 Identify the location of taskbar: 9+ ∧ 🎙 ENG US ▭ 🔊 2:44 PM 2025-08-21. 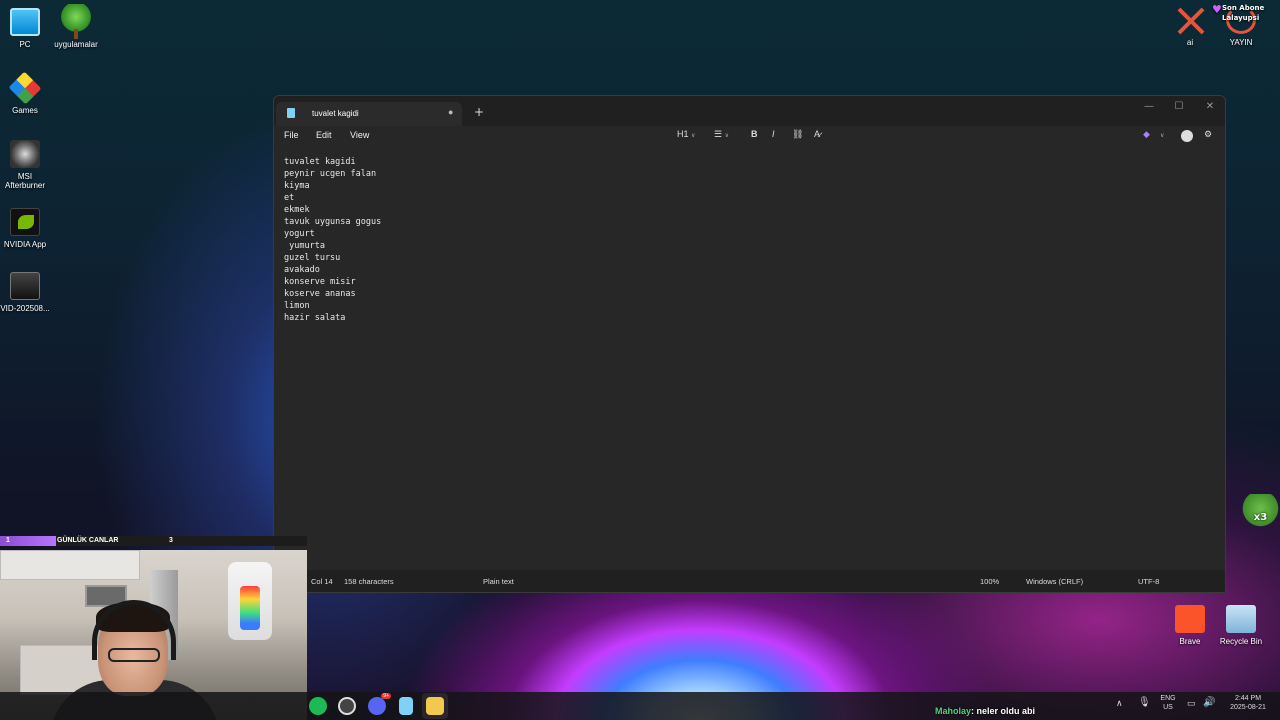
(640, 706).